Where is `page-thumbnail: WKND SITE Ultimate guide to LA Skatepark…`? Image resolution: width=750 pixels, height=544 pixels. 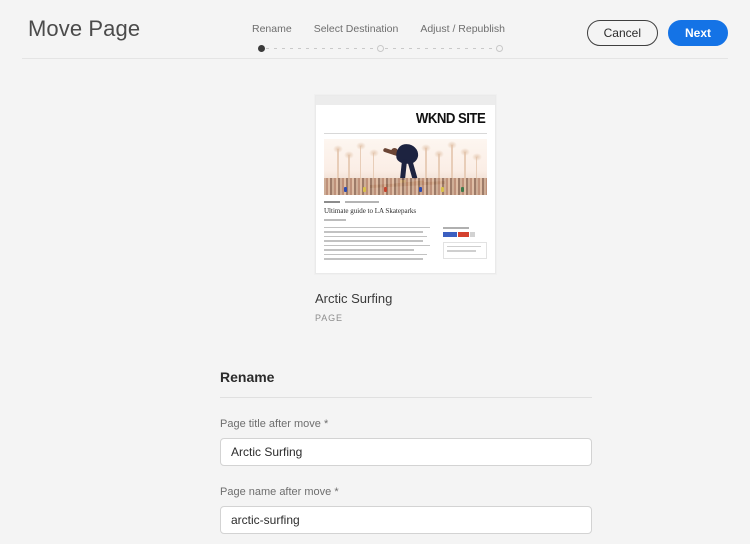
page-thumbnail: WKND SITE Ultimate guide to LA Skatepark… is located at coordinates (405, 184).